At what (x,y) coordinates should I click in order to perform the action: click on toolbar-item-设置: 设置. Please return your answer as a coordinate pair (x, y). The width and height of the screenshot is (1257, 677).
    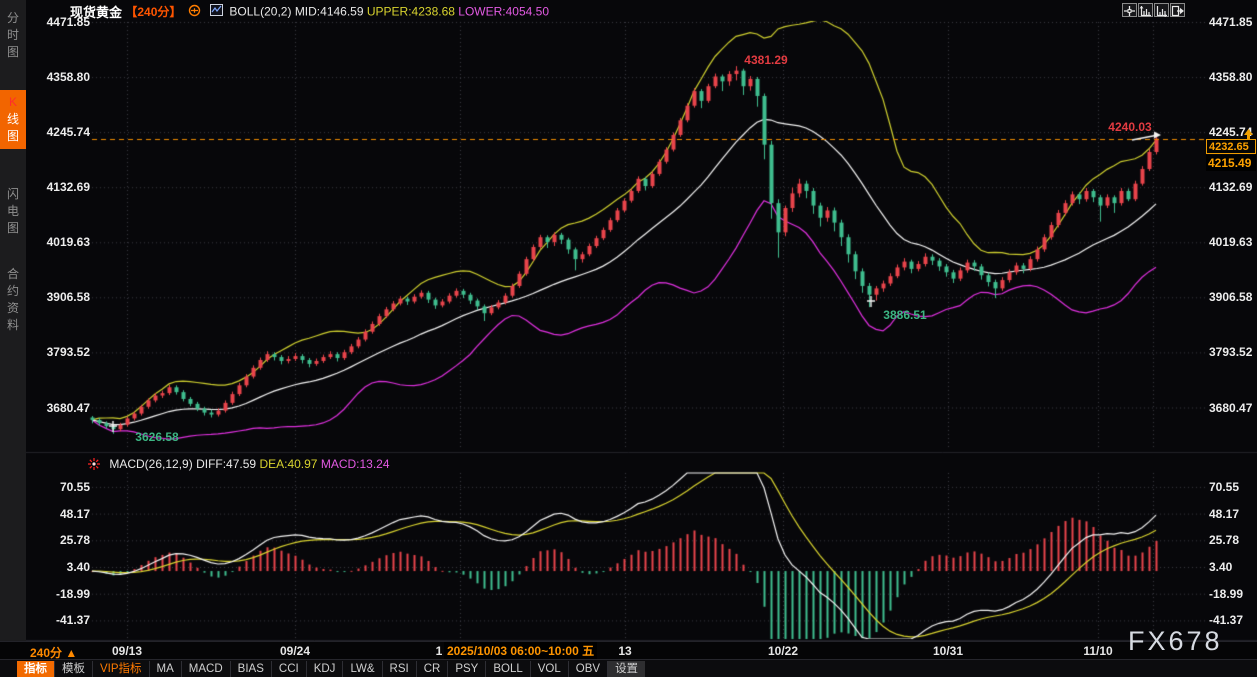
    Looking at the image, I should click on (626, 668).